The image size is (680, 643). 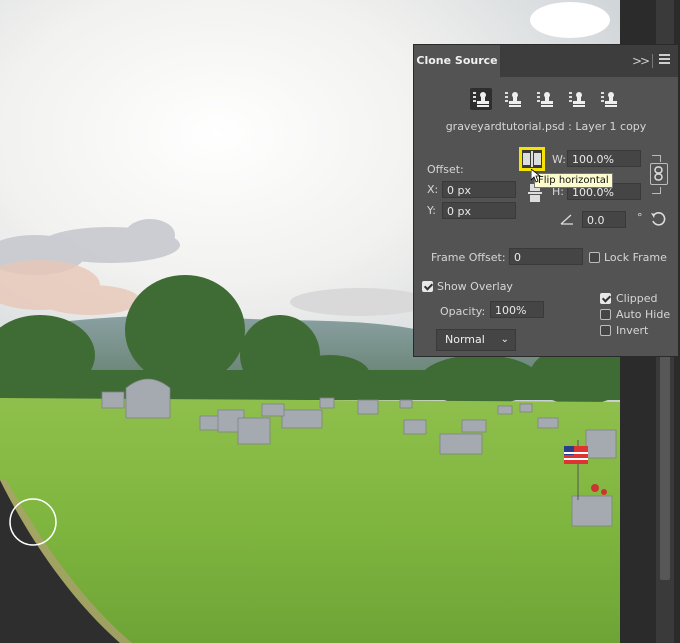 I want to click on clone-source-3-button, so click(x=545, y=99).